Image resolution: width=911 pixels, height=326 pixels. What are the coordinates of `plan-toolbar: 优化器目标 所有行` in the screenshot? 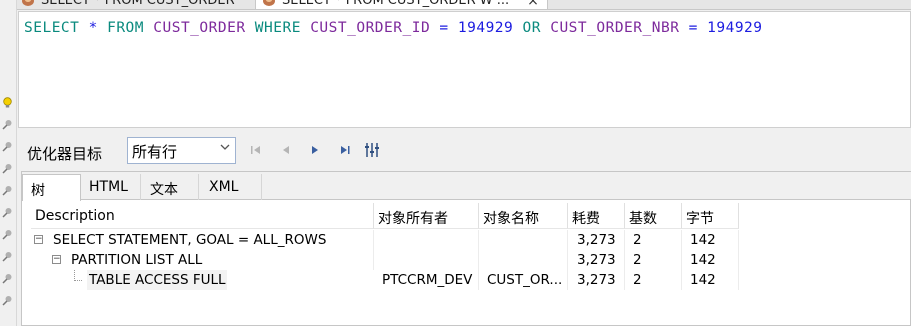 It's located at (464, 152).